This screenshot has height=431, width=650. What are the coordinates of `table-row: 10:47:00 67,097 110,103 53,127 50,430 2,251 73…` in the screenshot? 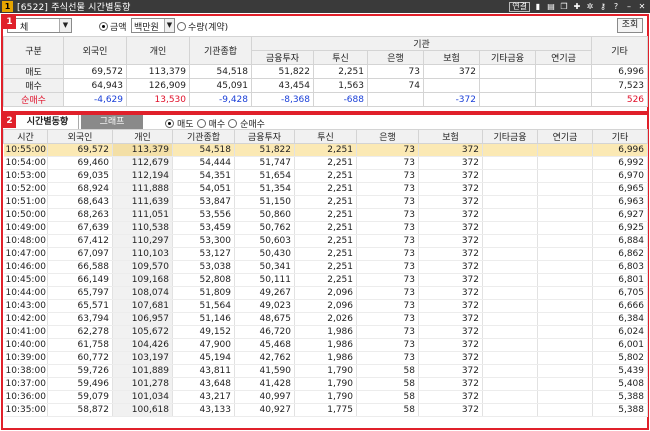 It's located at (325, 254).